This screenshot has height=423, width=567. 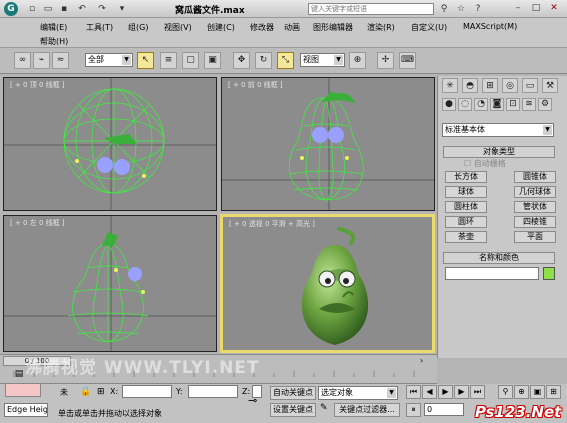 I want to click on chevron-right-icon: ›, so click(x=426, y=361).